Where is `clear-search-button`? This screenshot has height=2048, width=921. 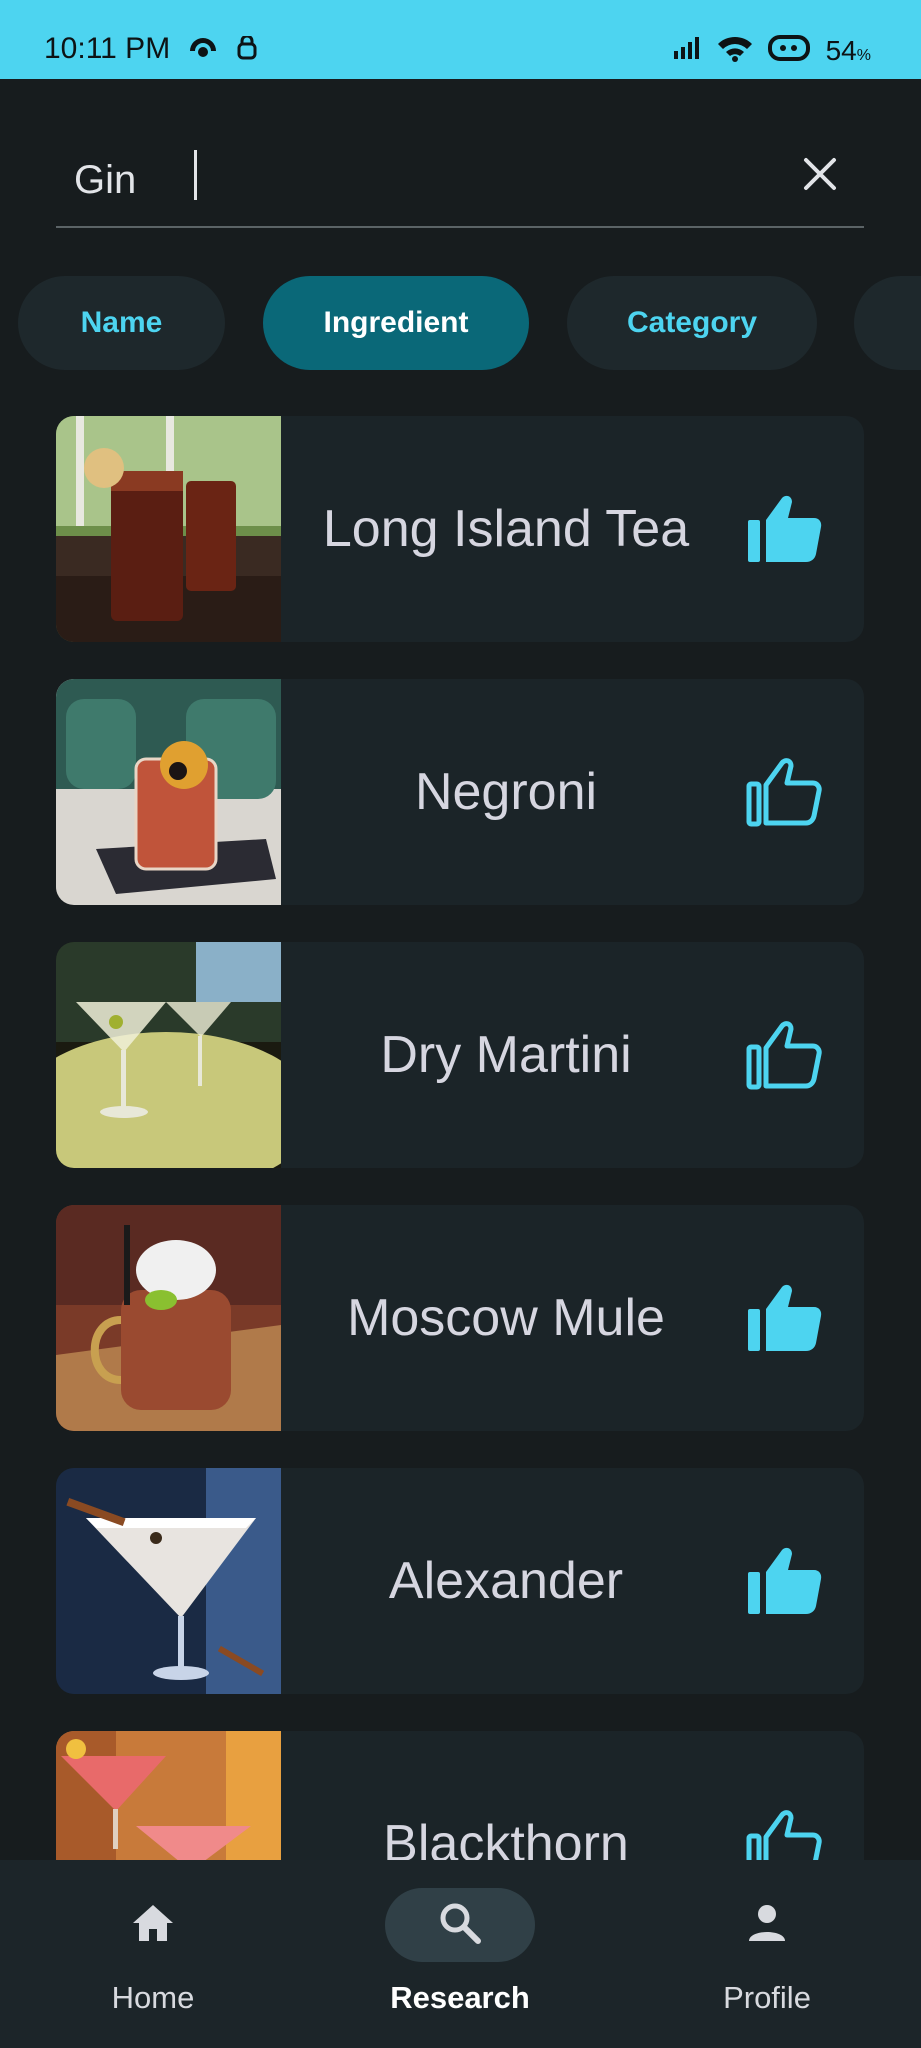
clear-search-button is located at coordinates (820, 176).